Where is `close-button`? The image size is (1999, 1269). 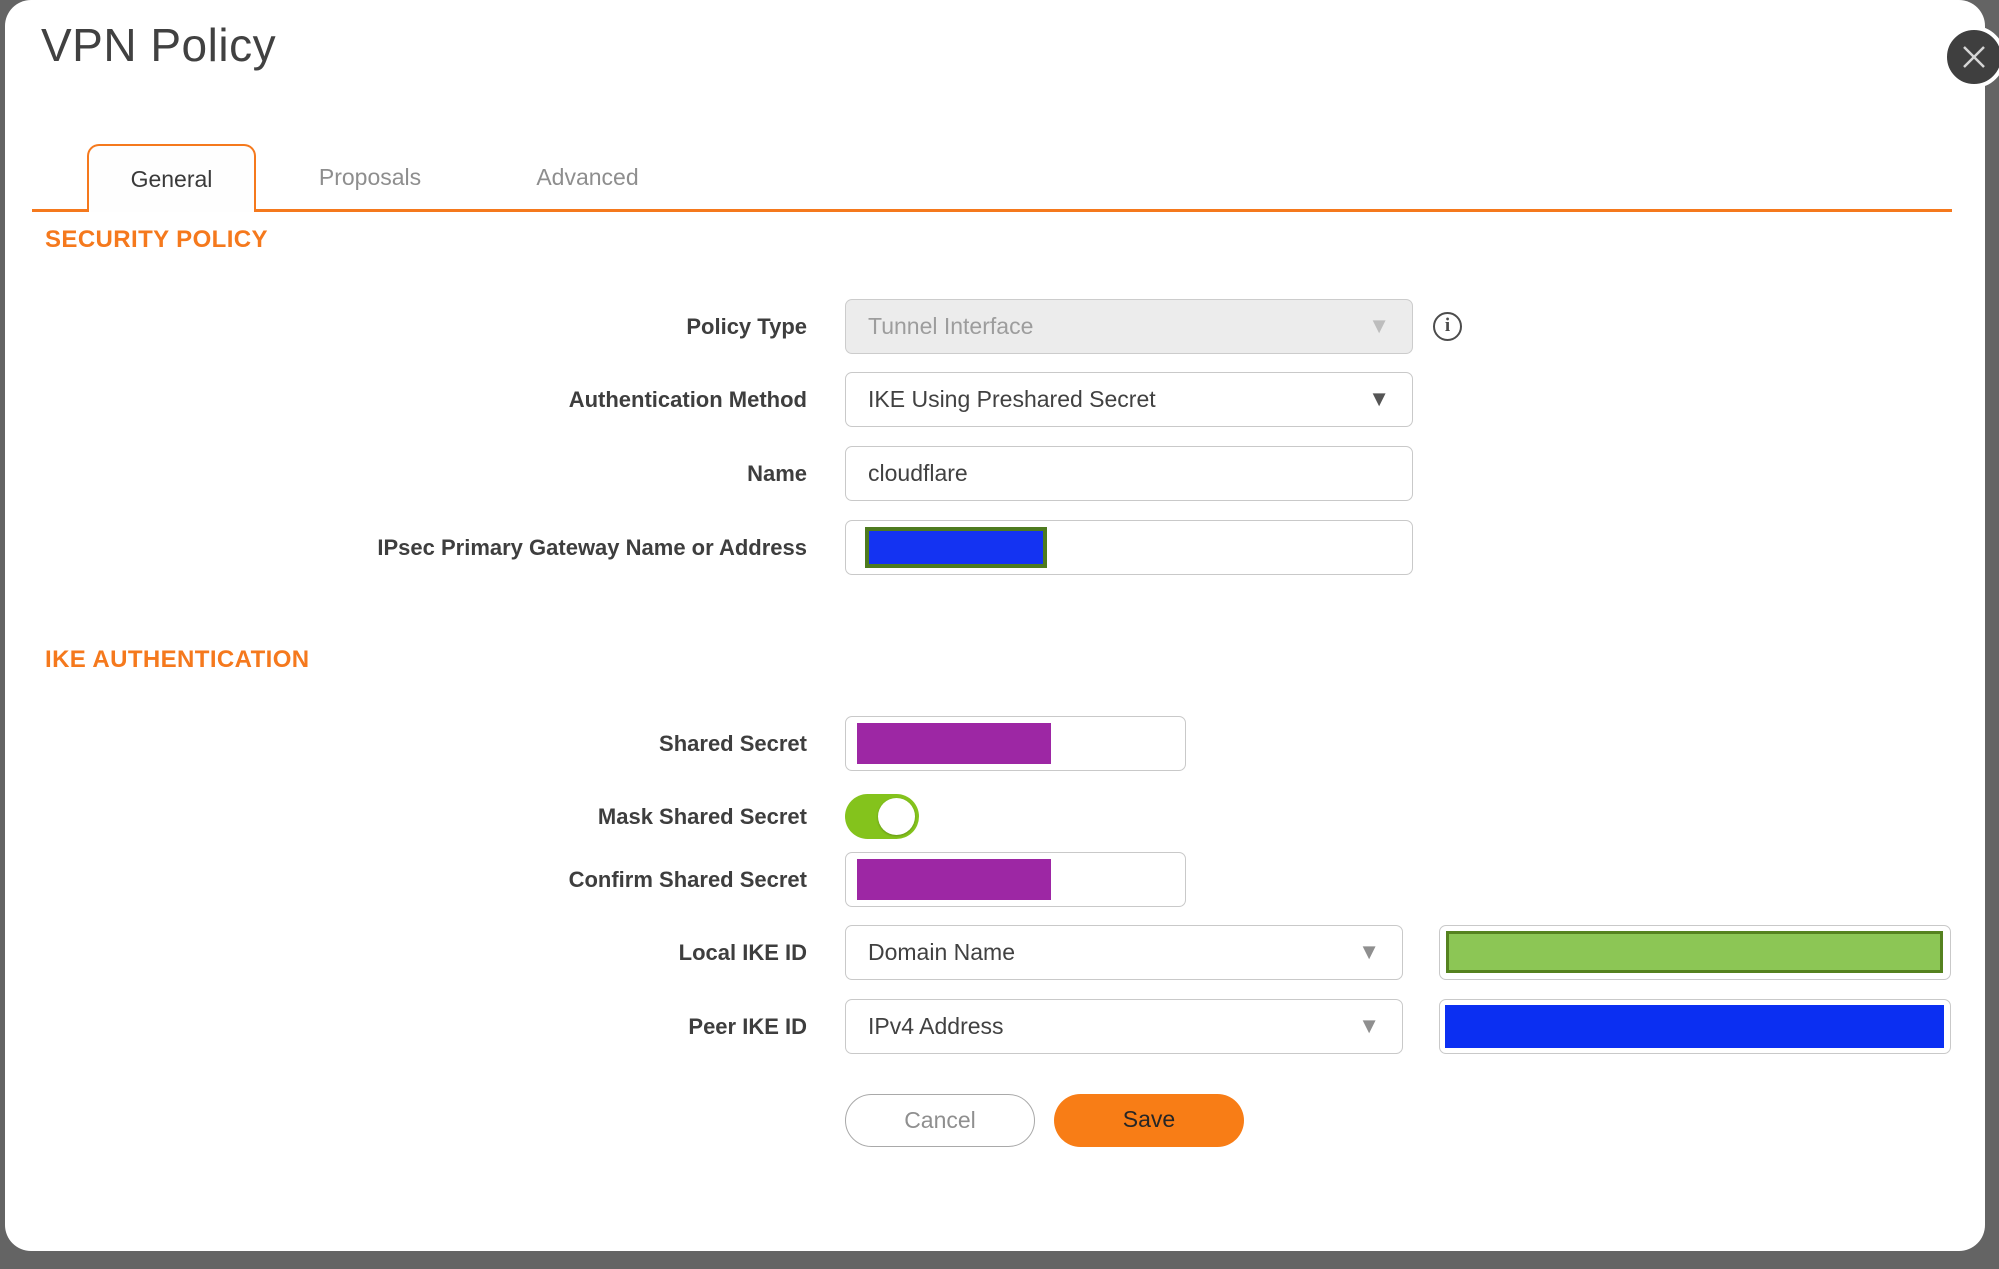
close-button is located at coordinates (1971, 57).